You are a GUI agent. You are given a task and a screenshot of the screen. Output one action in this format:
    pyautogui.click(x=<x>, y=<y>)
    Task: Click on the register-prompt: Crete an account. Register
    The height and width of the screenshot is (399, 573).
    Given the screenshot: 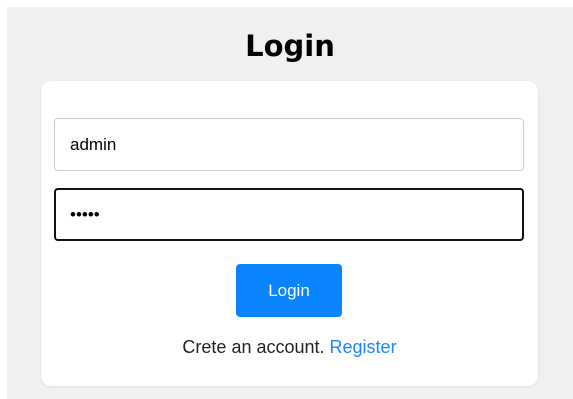 What is the action you would take?
    pyautogui.click(x=289, y=347)
    